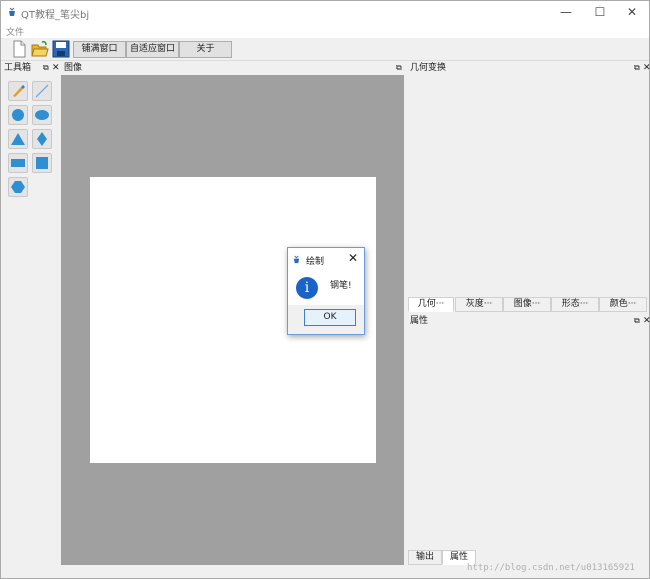 Image resolution: width=650 pixels, height=579 pixels. I want to click on about-button: 关于, so click(205, 49).